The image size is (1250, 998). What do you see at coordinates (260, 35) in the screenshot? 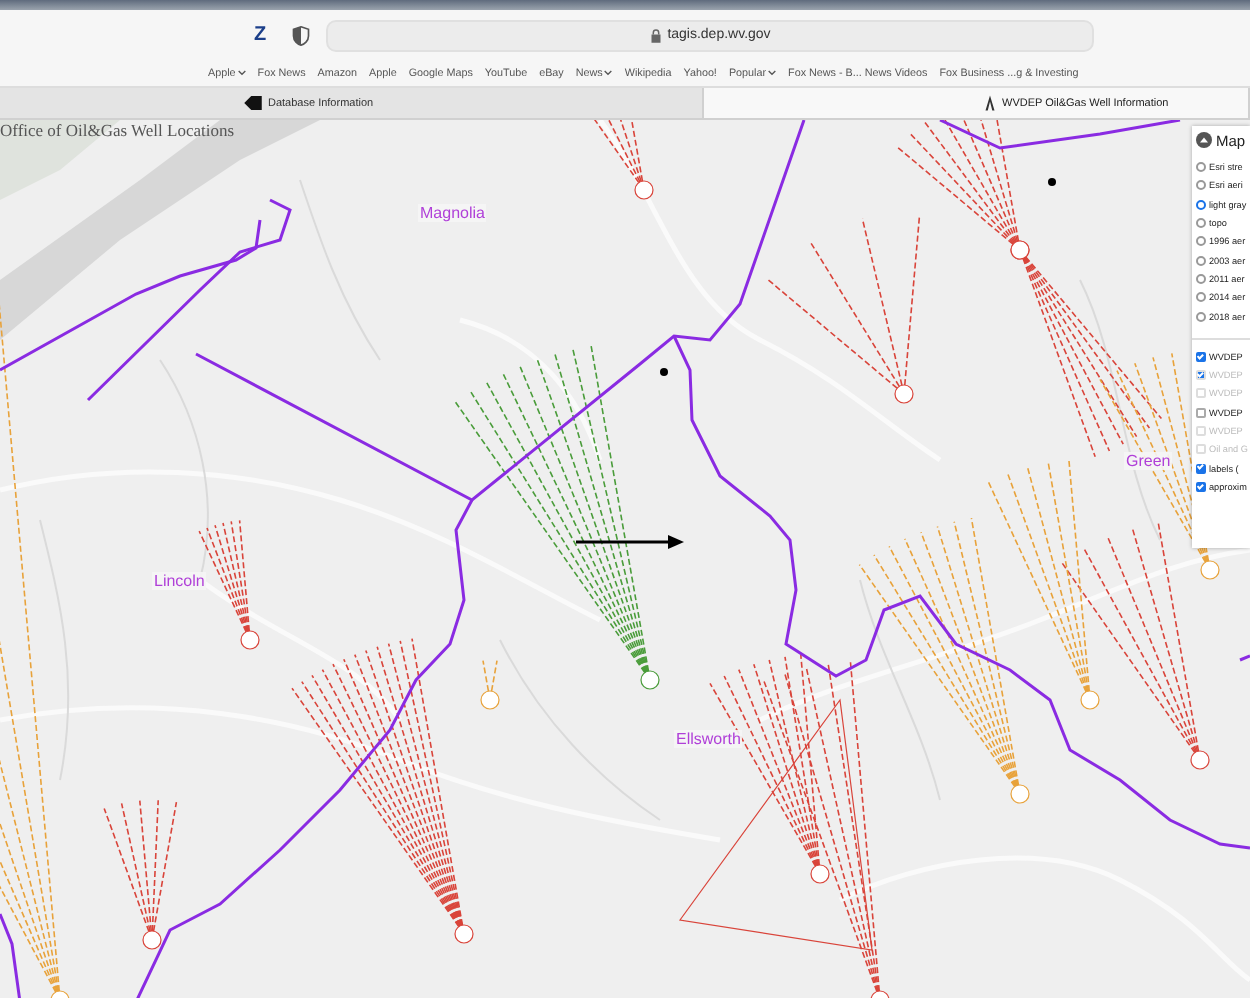
I see `profile-letter: Z` at bounding box center [260, 35].